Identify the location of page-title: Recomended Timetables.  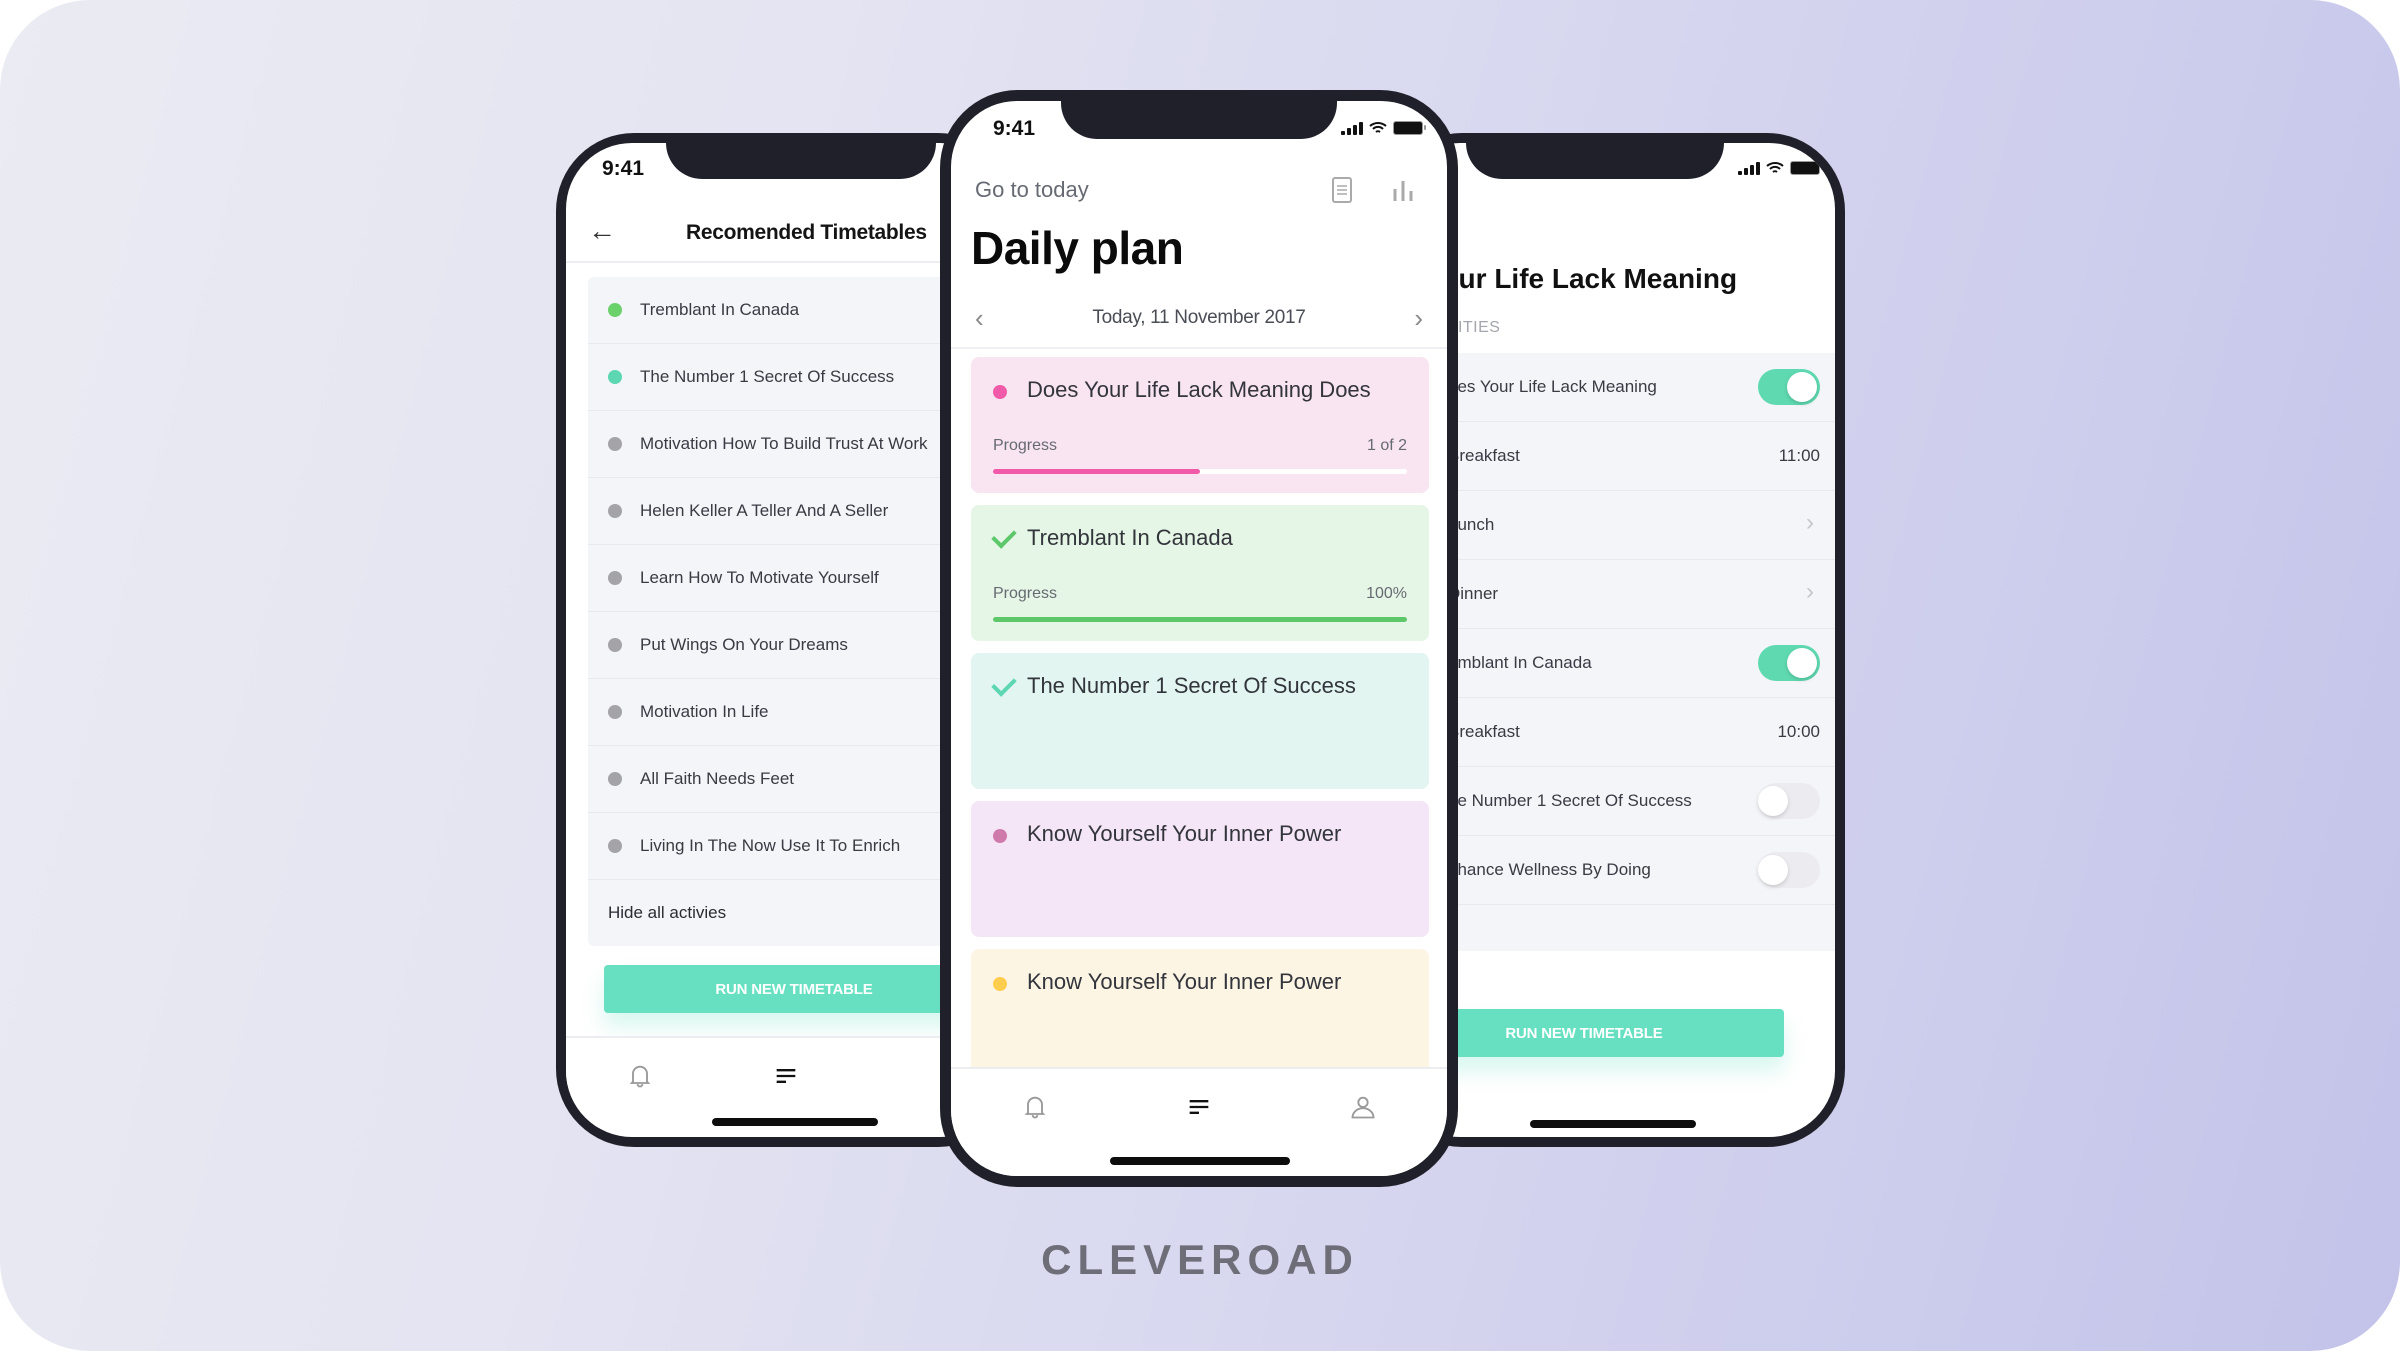
(806, 232).